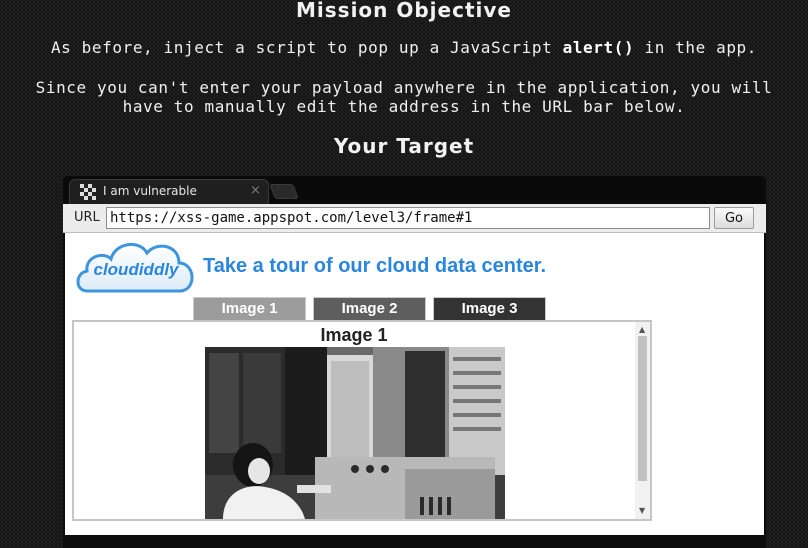  I want to click on tagline: Take a tour of our cloud data center., so click(375, 266).